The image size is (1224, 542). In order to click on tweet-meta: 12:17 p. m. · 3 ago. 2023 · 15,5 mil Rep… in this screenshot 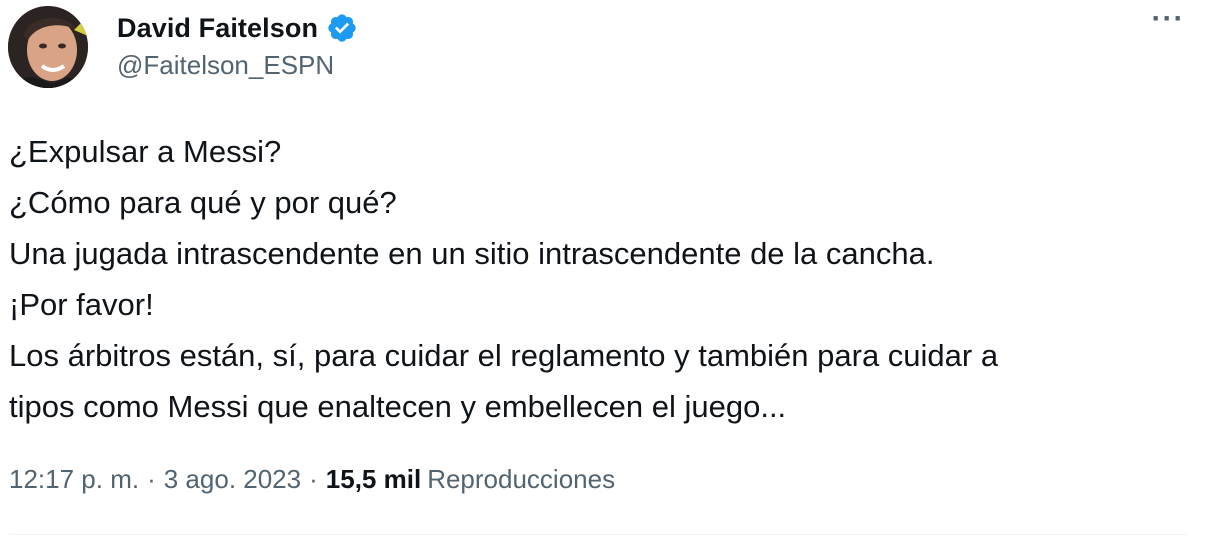, I will do `click(312, 479)`.